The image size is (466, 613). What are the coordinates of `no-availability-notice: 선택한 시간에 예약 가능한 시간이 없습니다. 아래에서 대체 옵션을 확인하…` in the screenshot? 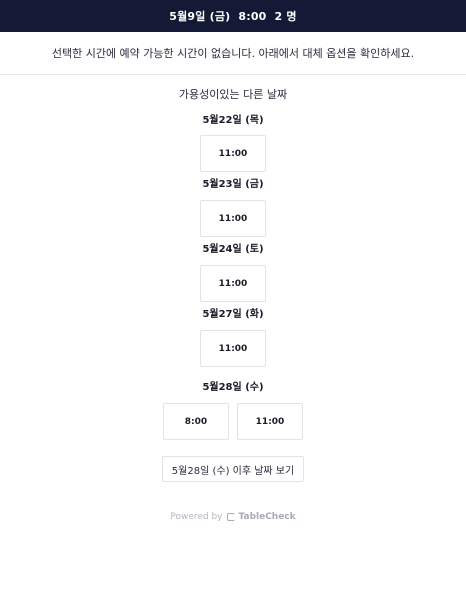 It's located at (233, 53).